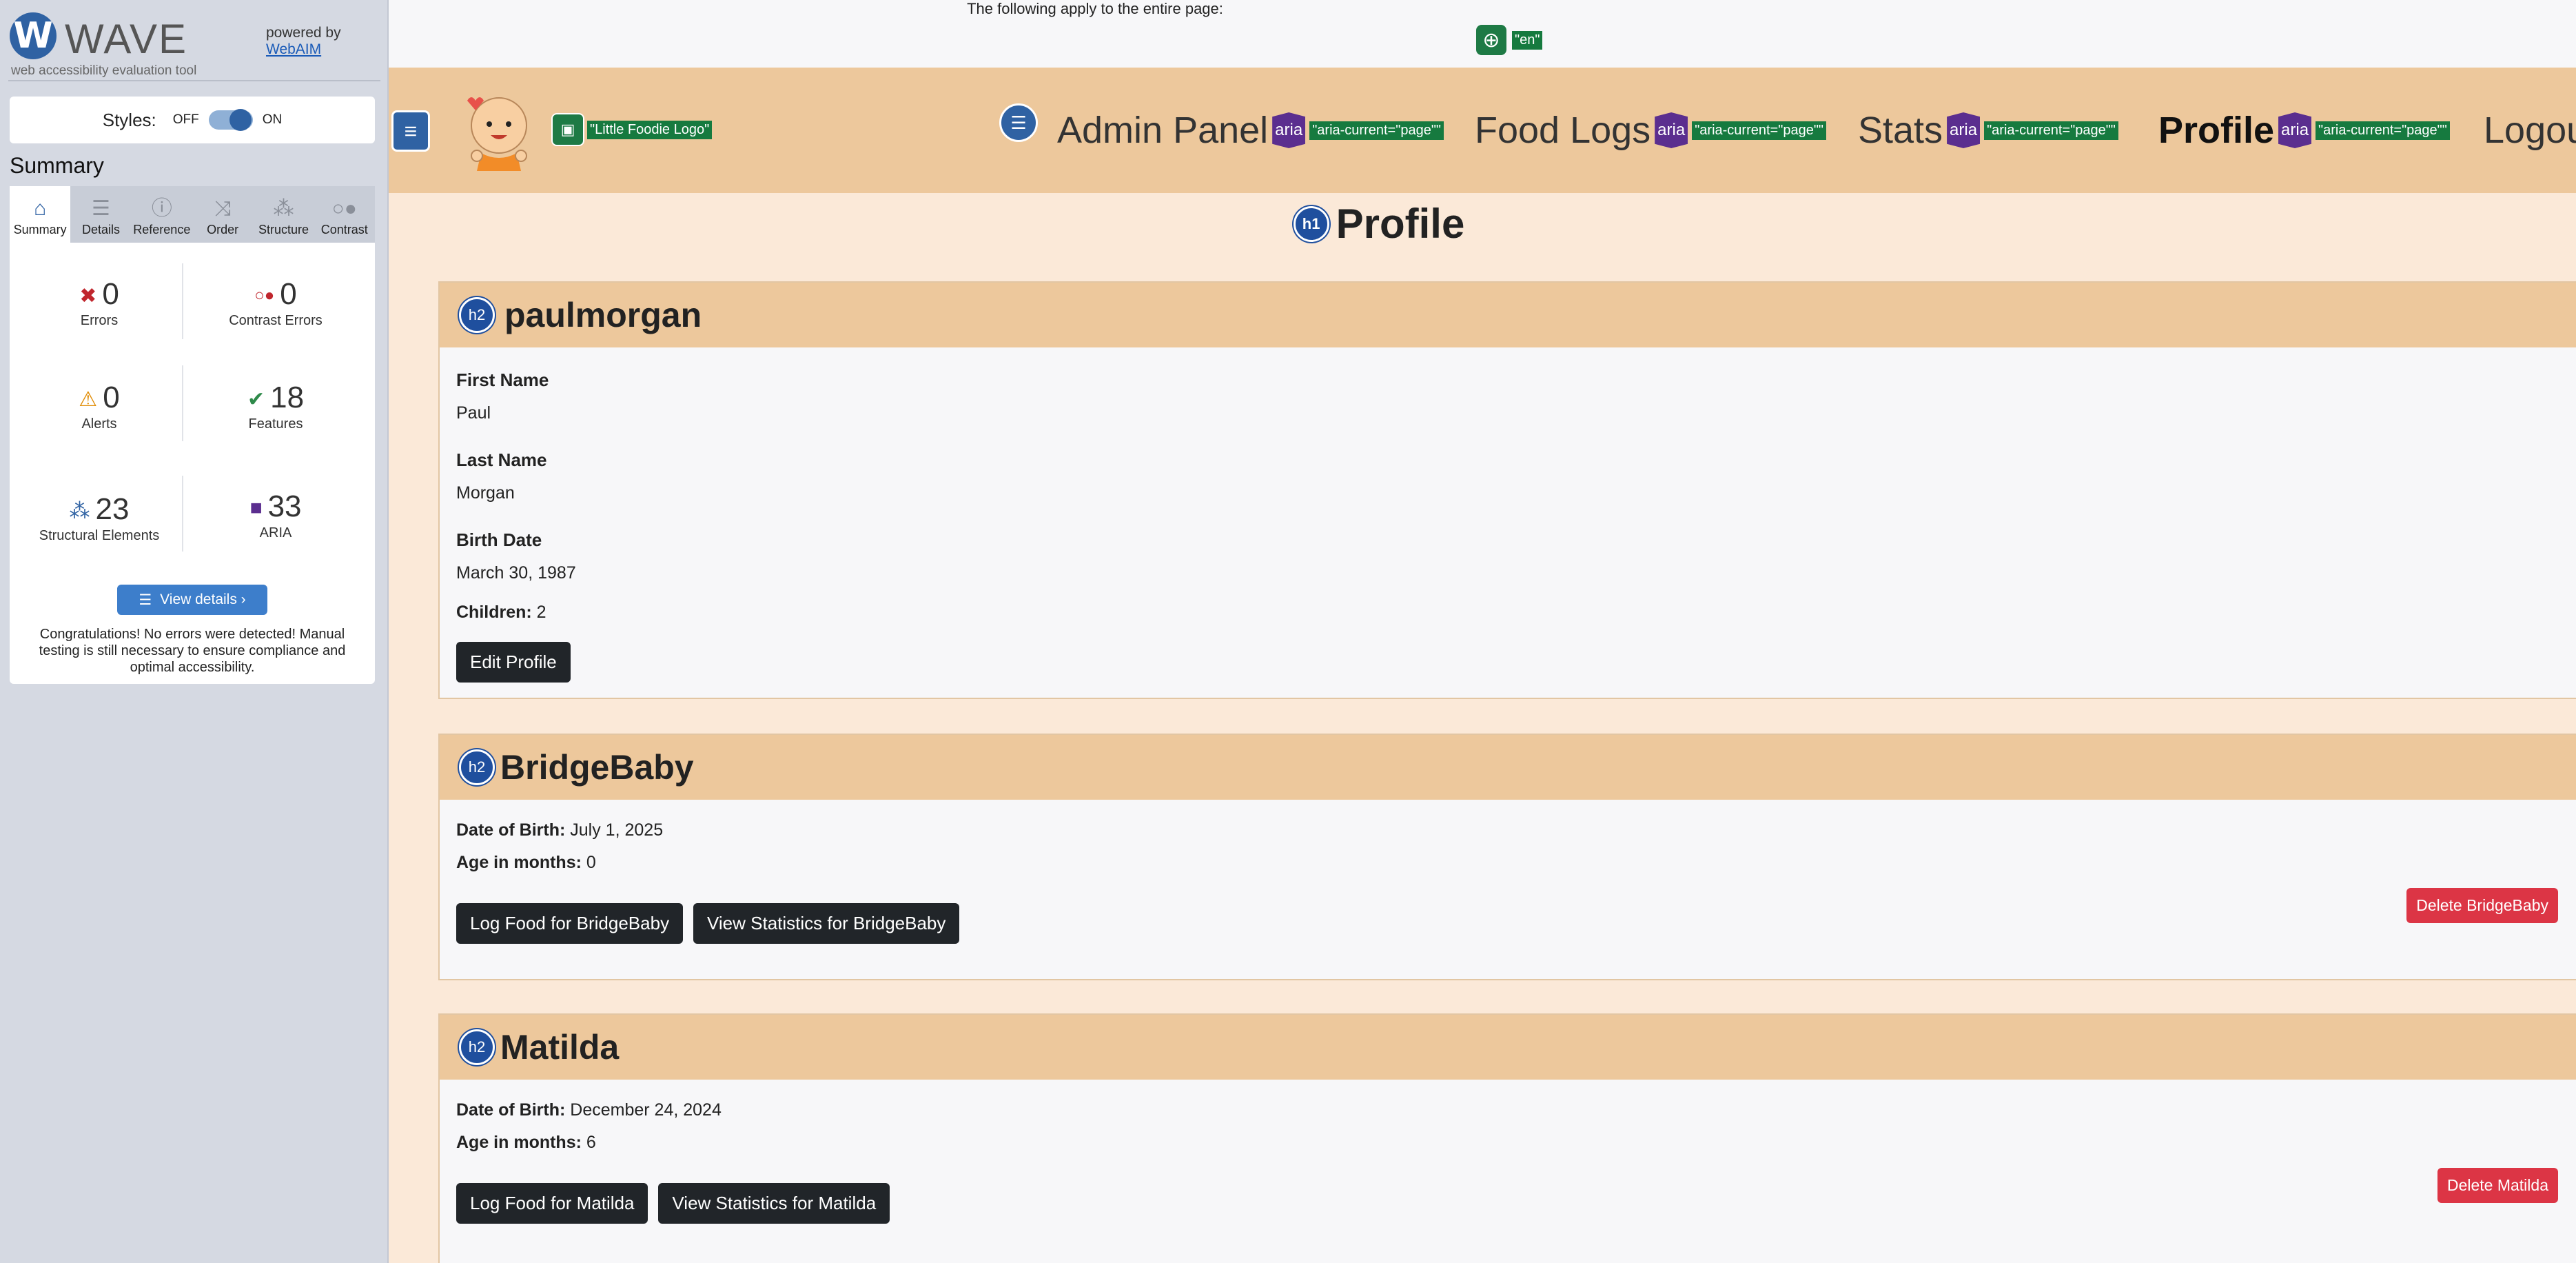 Image resolution: width=2576 pixels, height=1263 pixels. Describe the element at coordinates (79, 511) in the screenshot. I see `structure-icon: ⁂` at that location.